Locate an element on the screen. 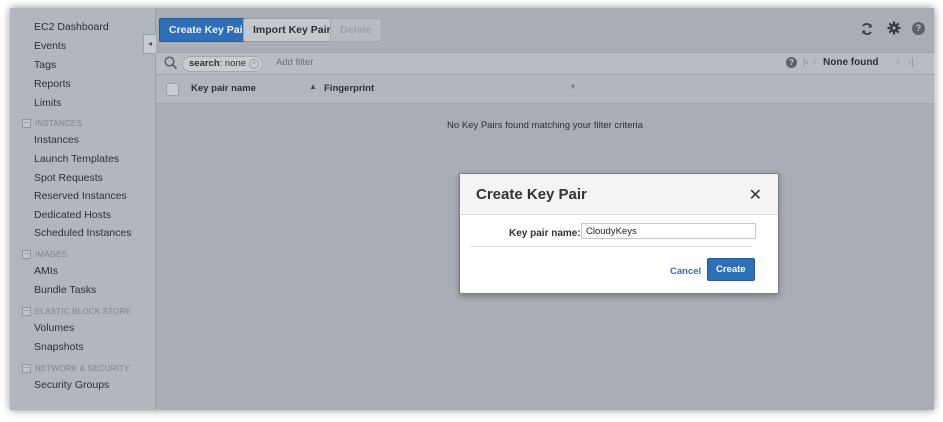 Image resolution: width=943 pixels, height=422 pixels. sidebar-item-ec2-dashboard: EC2 Dashboard is located at coordinates (71, 27).